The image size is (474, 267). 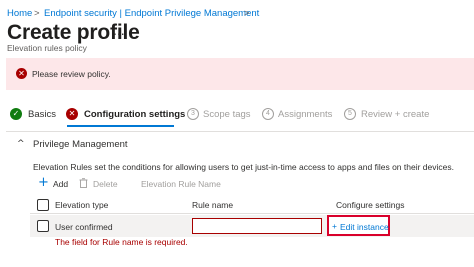 What do you see at coordinates (120, 126) in the screenshot?
I see `active-tab-indicator` at bounding box center [120, 126].